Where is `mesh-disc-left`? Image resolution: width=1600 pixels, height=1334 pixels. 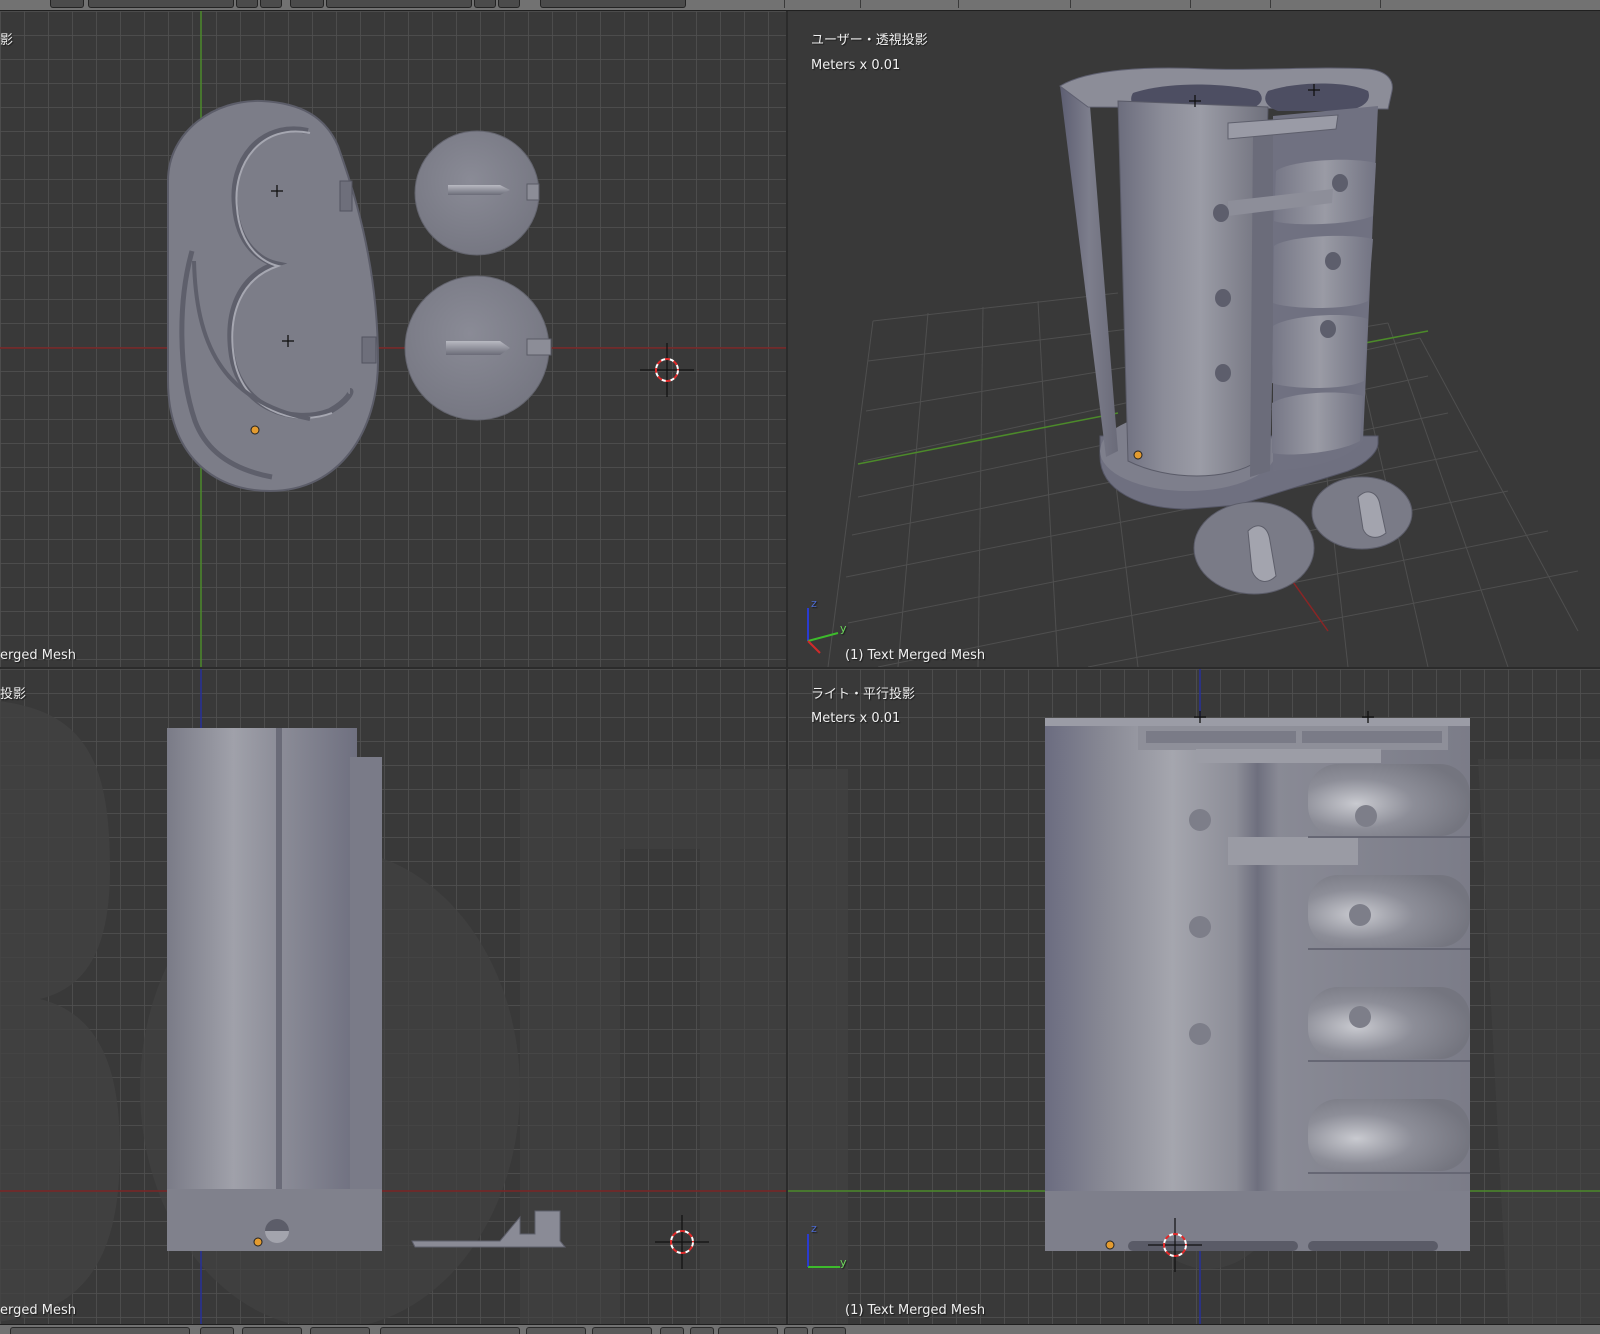
mesh-disc-left is located at coordinates (1254, 548).